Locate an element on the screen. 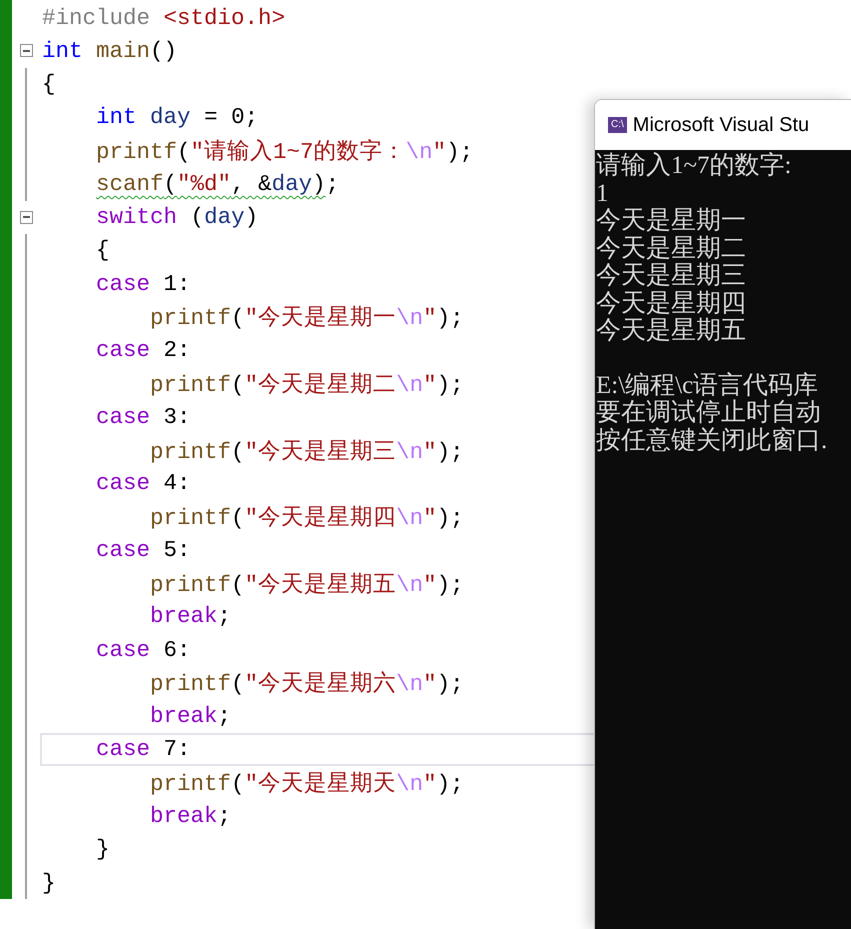 The height and width of the screenshot is (929, 851). output-line: 要在调试停止时自动 is located at coordinates (709, 412).